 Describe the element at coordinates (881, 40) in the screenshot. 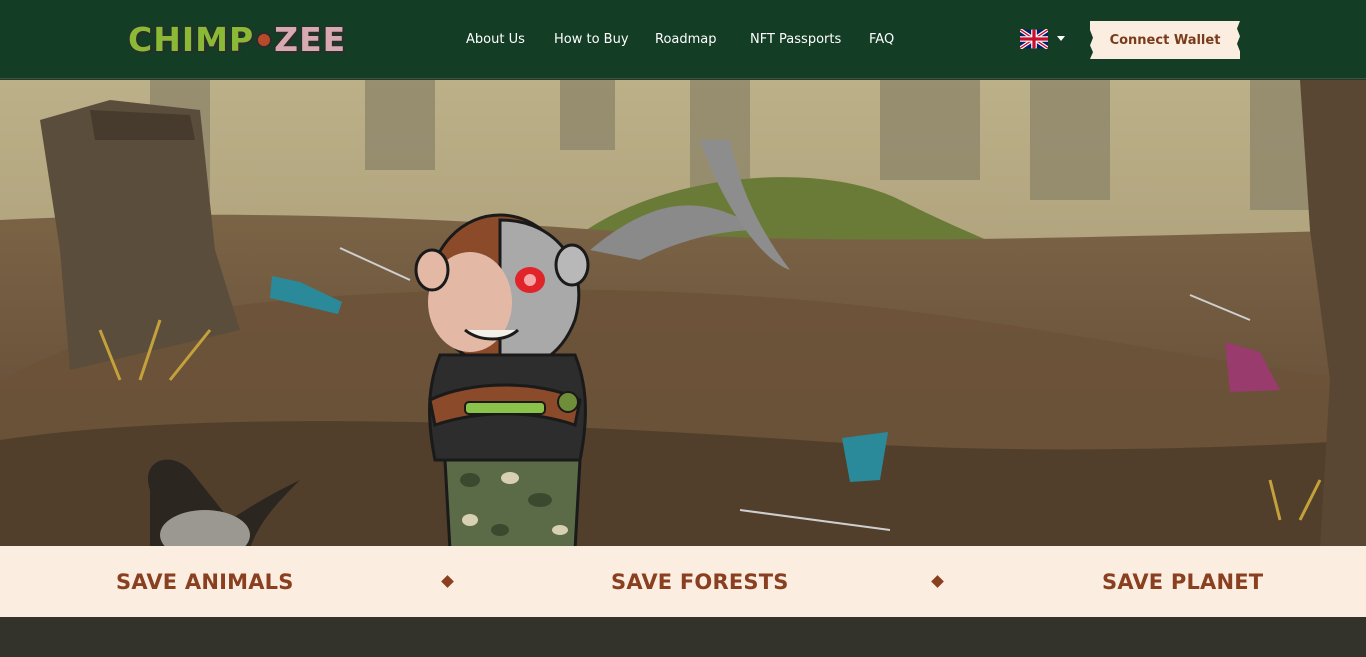

I see `nav-faq: FAQ` at that location.